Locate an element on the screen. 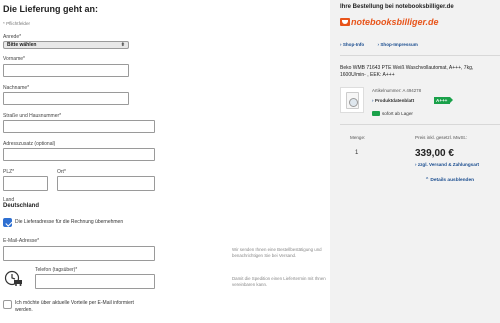  shipping-link: › zzgl. Versand & Zahlungsart is located at coordinates (447, 164).